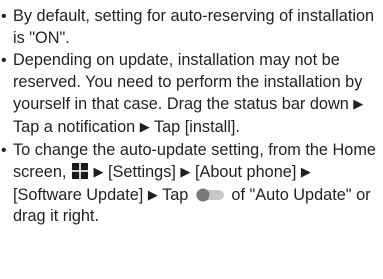 The height and width of the screenshot is (279, 383). I want to click on note-step: [Software Update], so click(78, 194).